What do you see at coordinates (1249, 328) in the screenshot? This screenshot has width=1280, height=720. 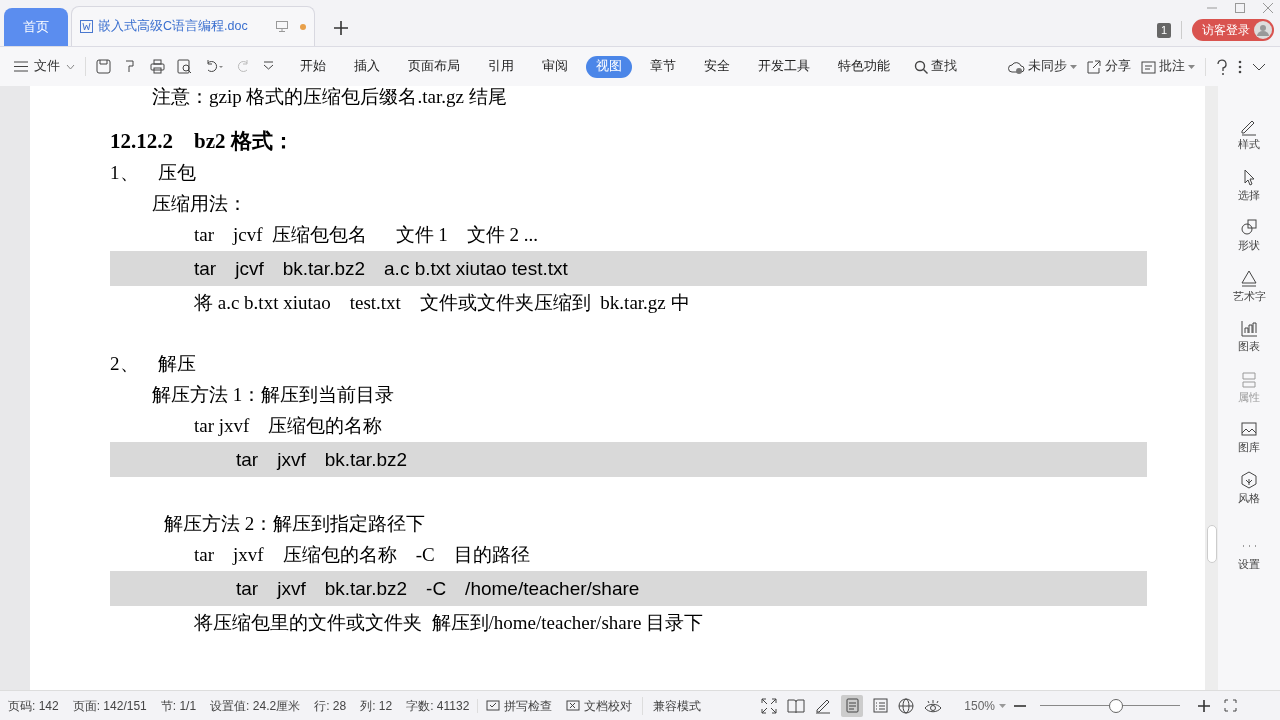 I see `chart-icon` at bounding box center [1249, 328].